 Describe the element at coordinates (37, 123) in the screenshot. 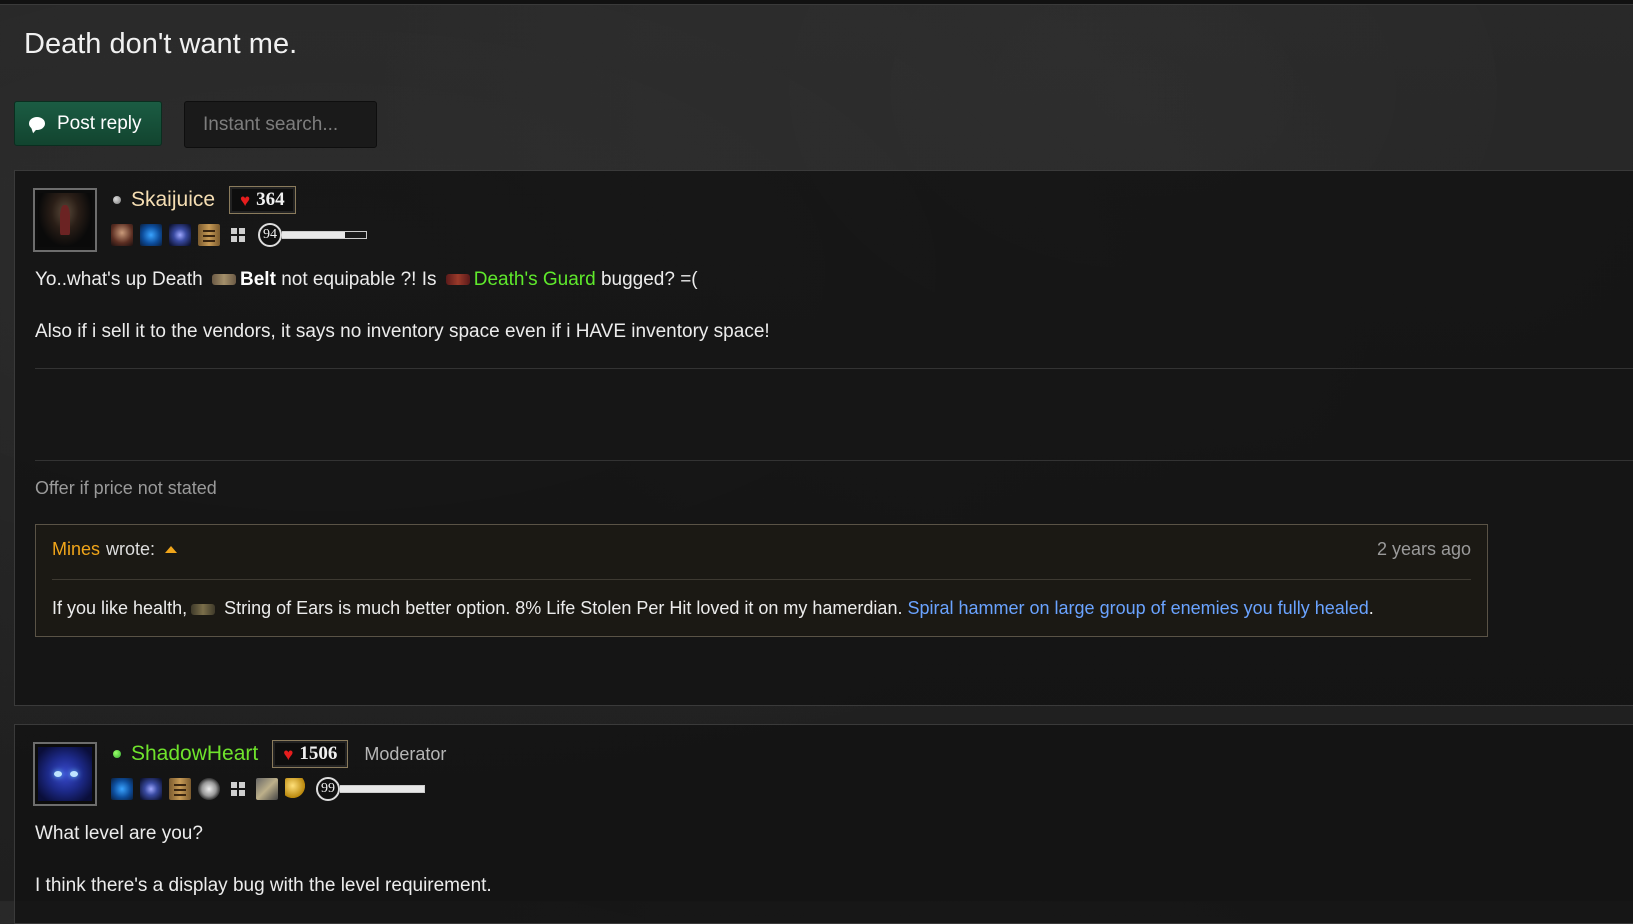

I see `chat-bubble-icon` at that location.